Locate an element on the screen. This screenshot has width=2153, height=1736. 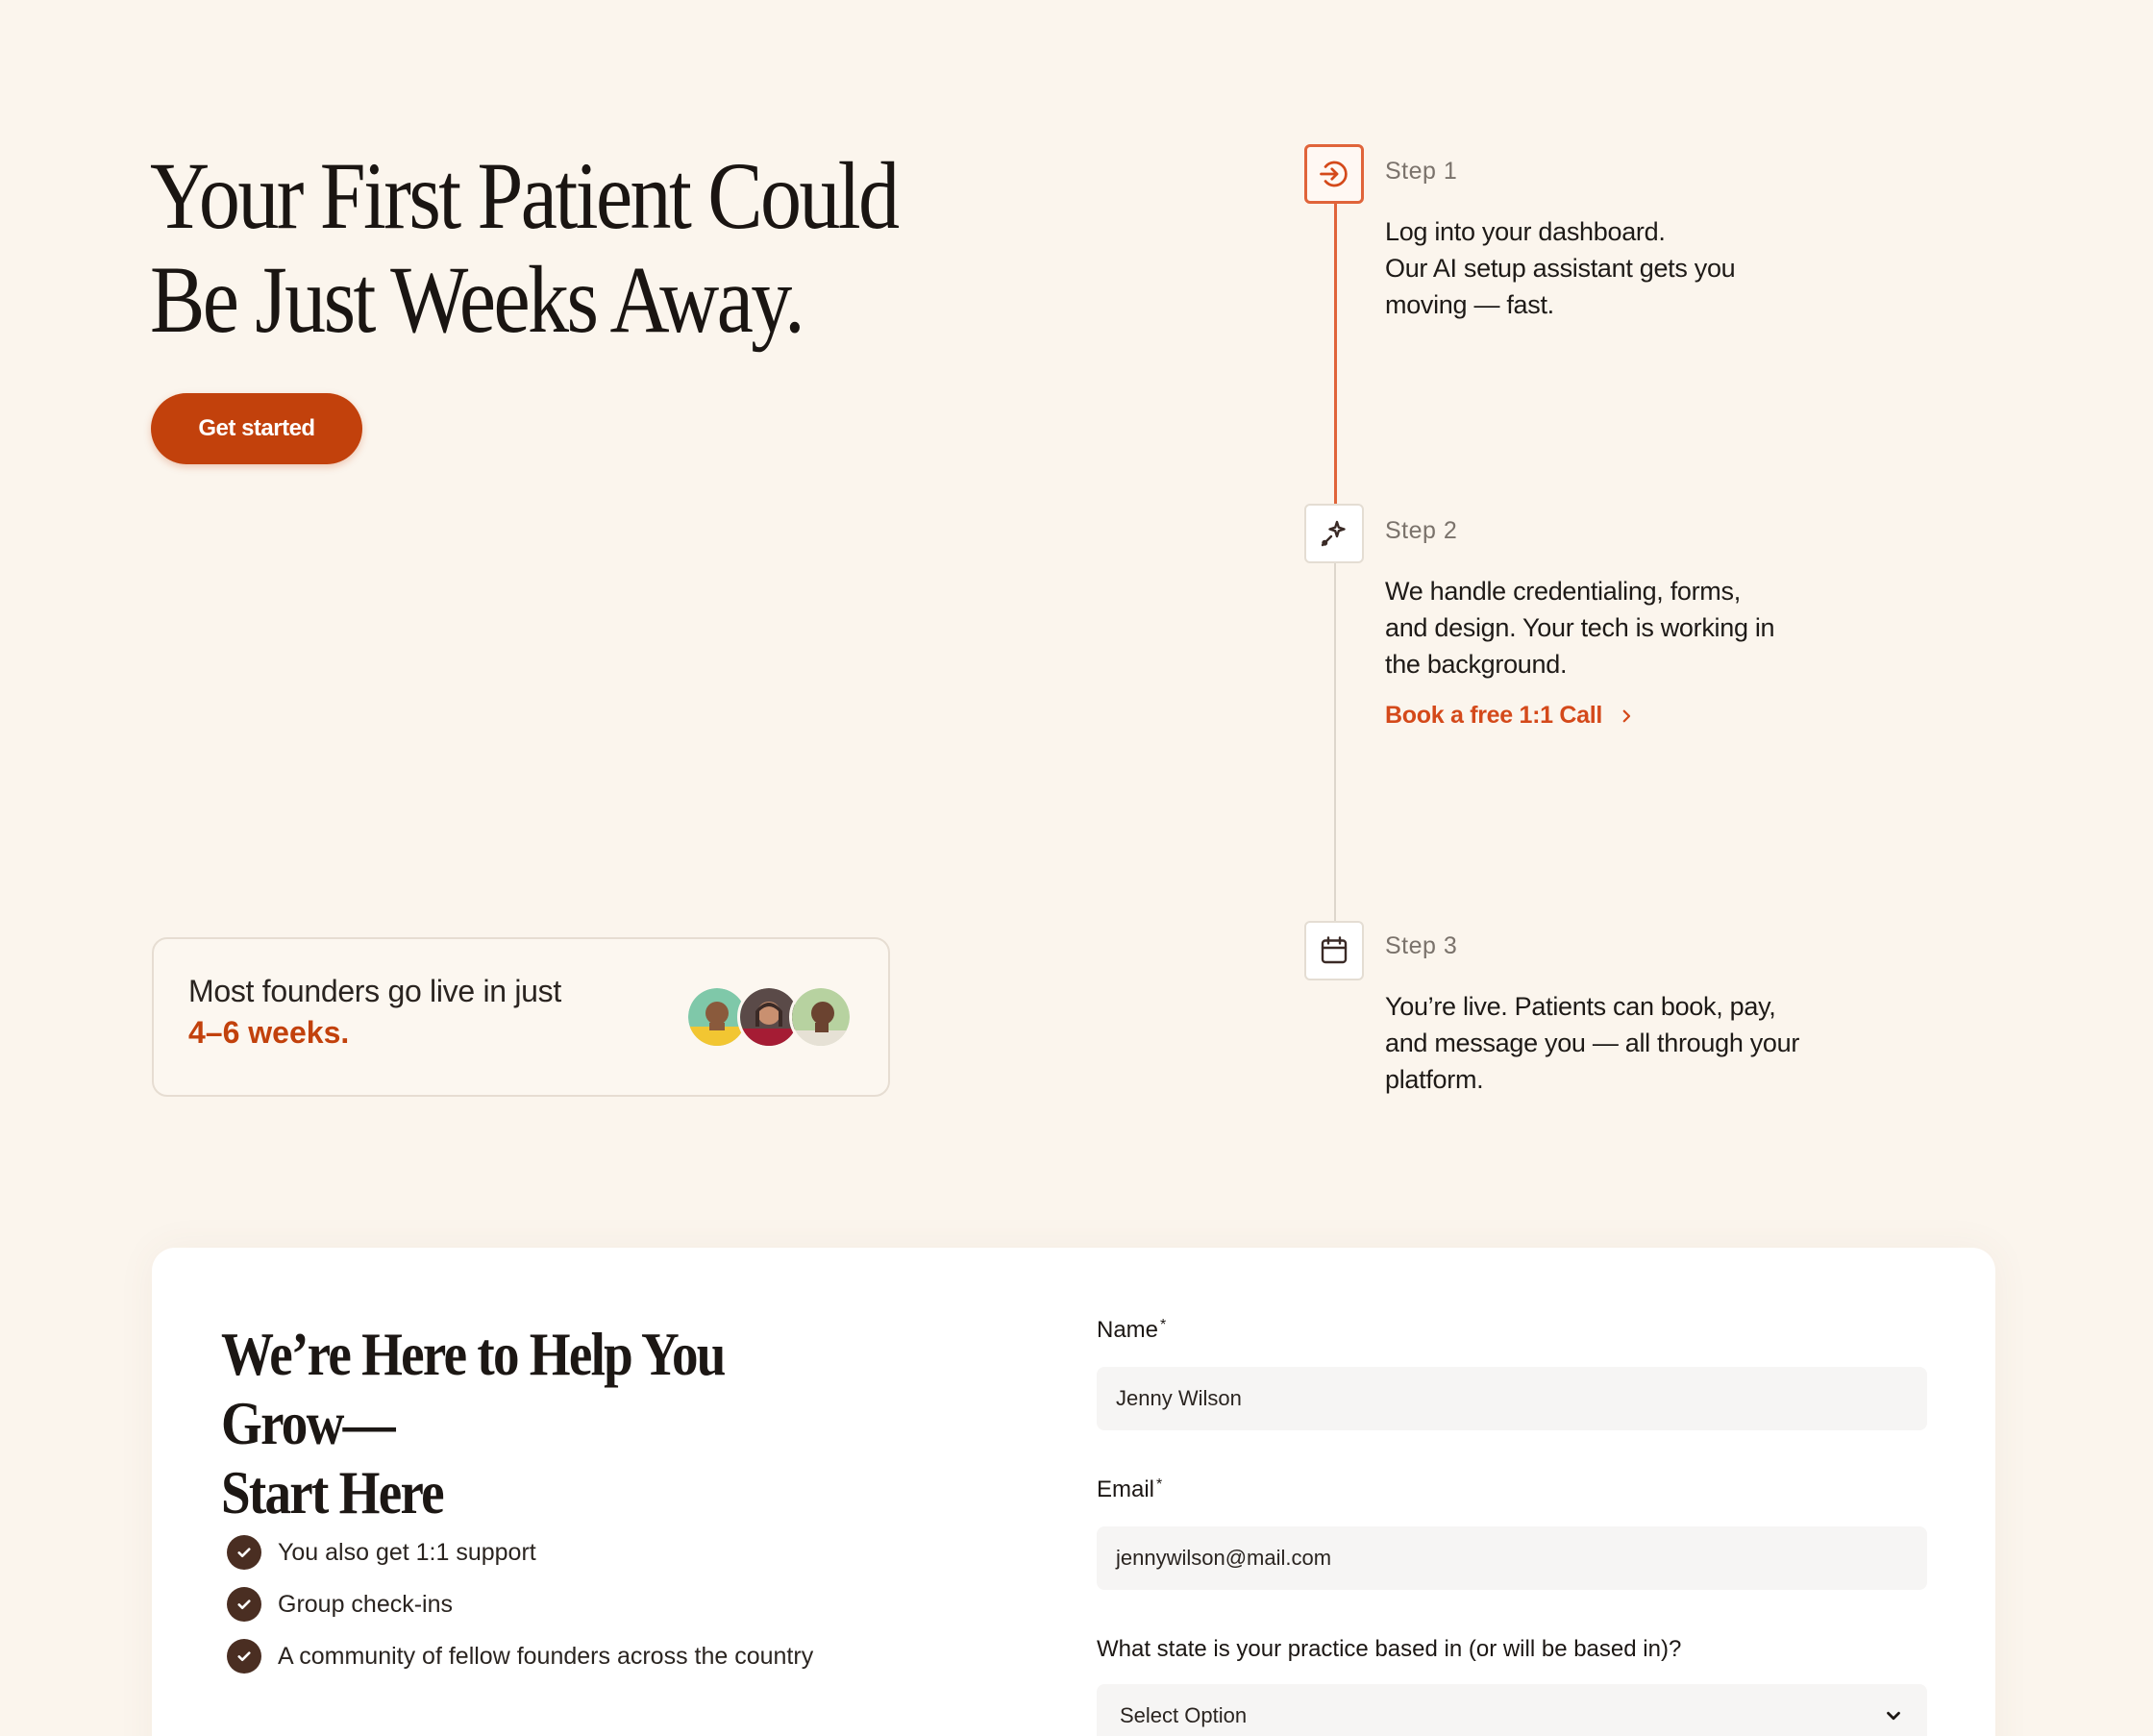
state-select-value: Select Option is located at coordinates (1184, 1715).